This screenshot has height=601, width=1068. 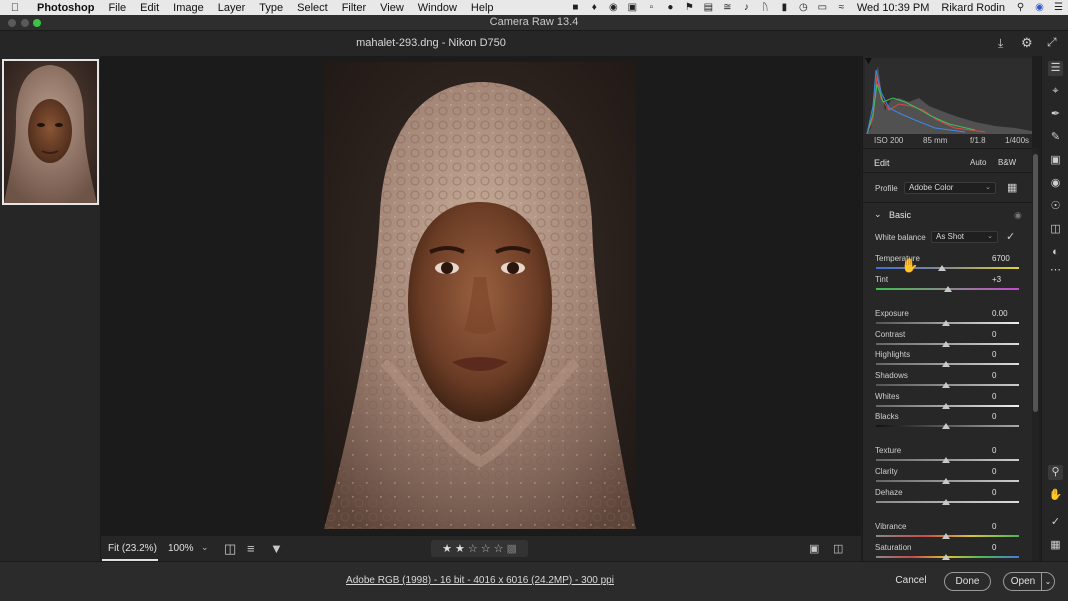 I want to click on slider-value-dehaze: 0, so click(x=1002, y=492).